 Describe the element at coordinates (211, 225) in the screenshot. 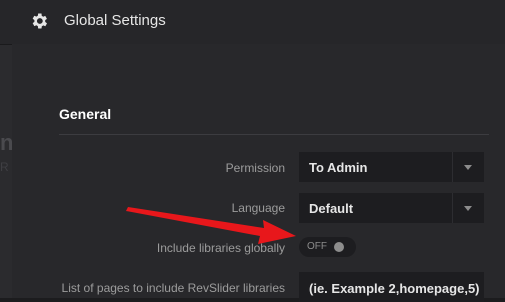

I see `annotation-arrow` at that location.